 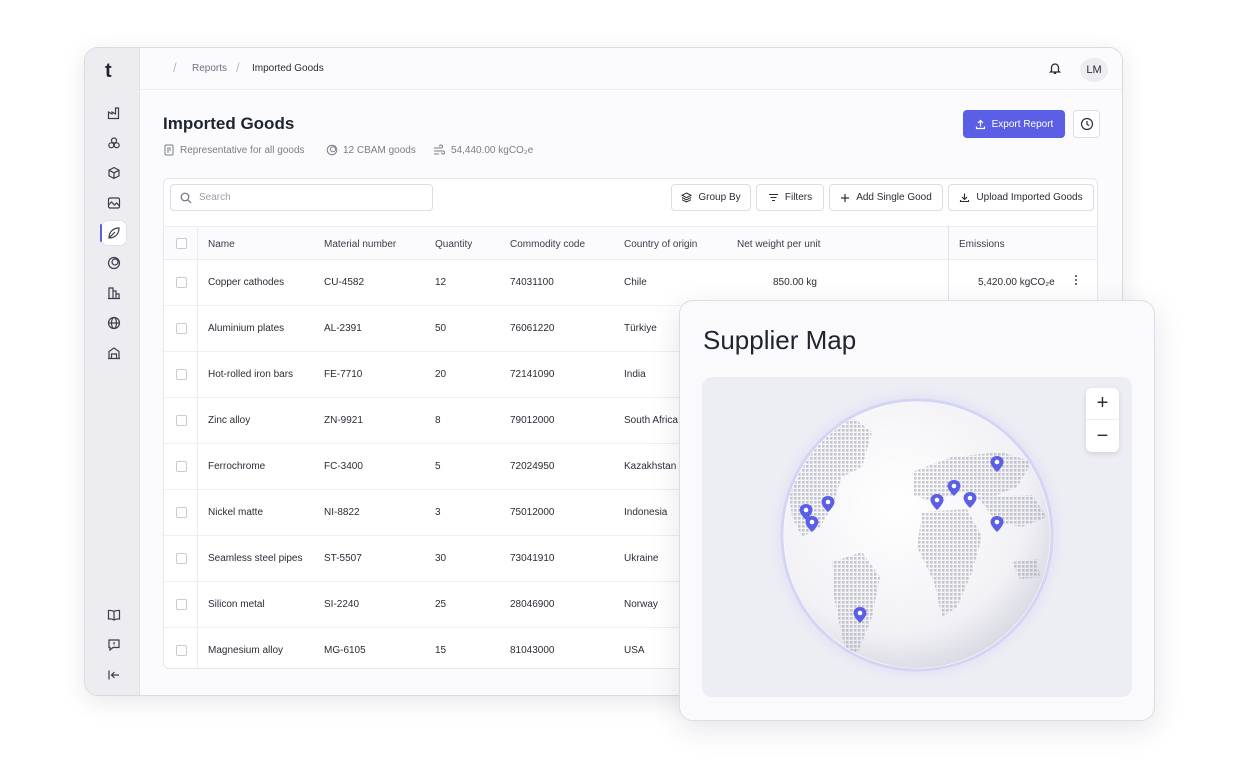 I want to click on factory-icon, so click(x=114, y=113).